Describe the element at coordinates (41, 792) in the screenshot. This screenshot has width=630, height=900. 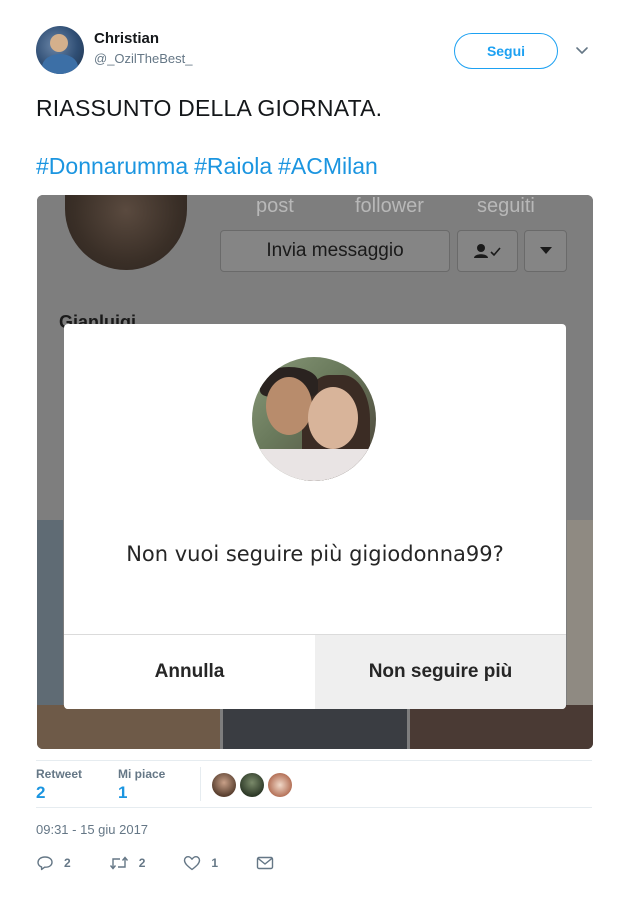
I see `retweet-stat-value: 2` at that location.